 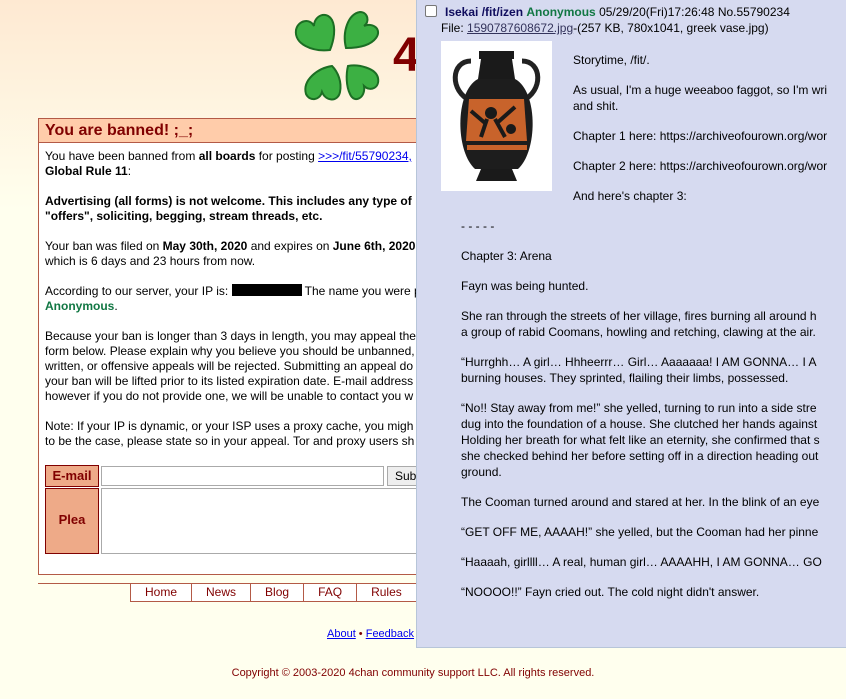 I want to click on footer-links: About • Feedback, so click(x=370, y=634).